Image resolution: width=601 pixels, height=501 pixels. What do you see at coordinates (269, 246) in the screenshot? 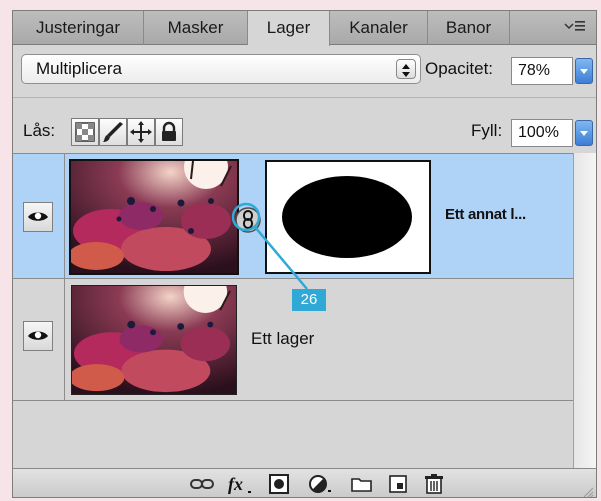
I see `callout-leader-line` at bounding box center [269, 246].